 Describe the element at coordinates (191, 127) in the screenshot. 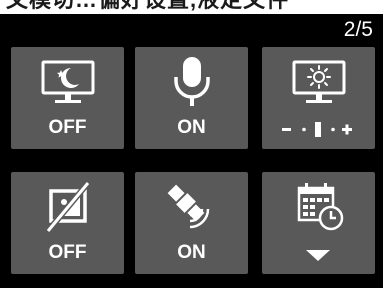

I see `microphone-status: ON` at that location.